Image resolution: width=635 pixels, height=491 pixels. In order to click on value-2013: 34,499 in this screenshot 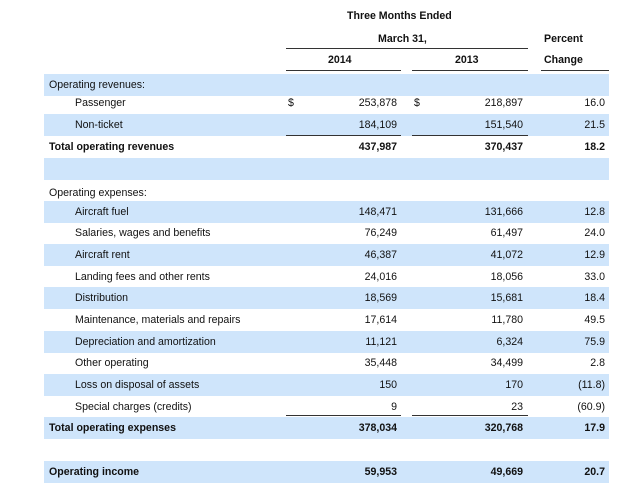, I will do `click(506, 363)`.